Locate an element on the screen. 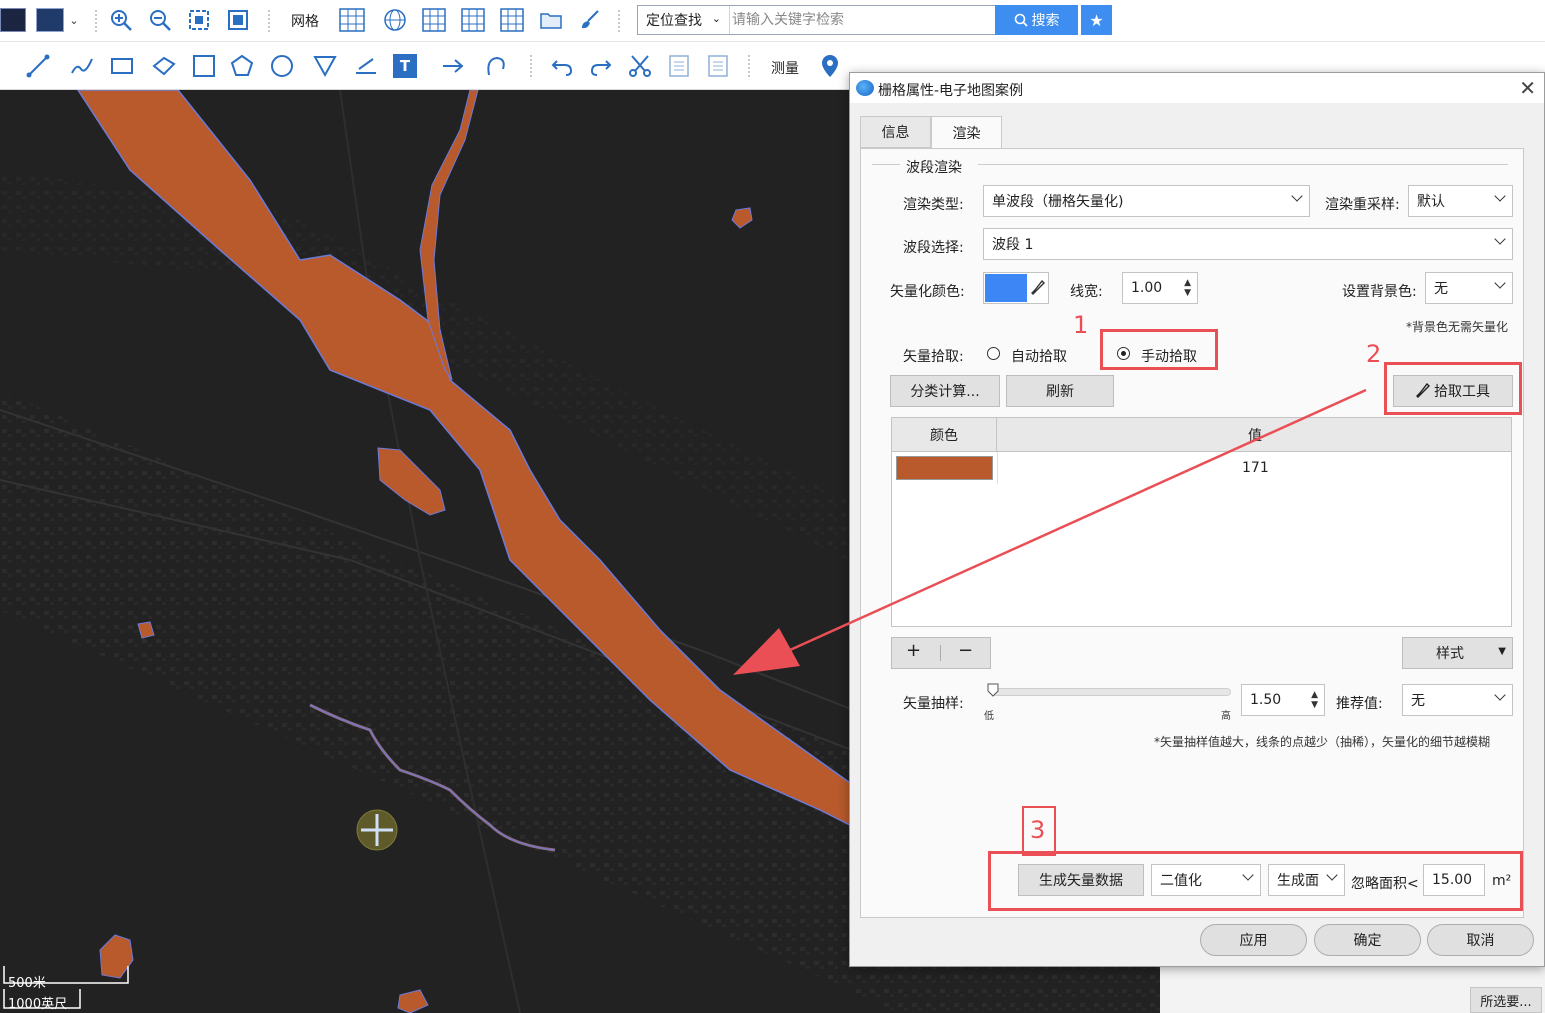  undo-icon is located at coordinates (562, 66).